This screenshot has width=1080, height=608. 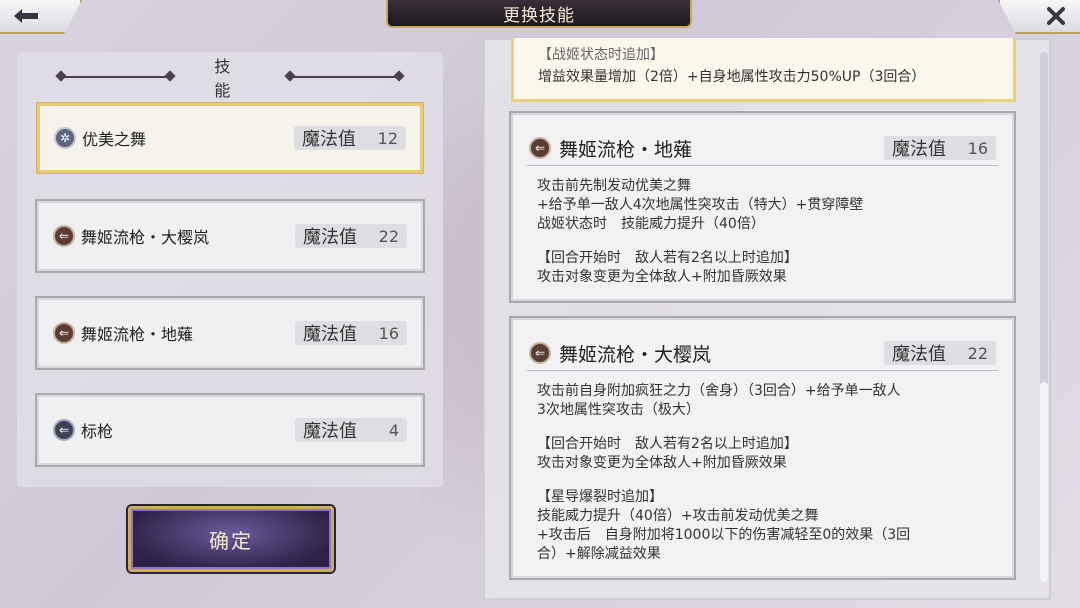 I want to click on top-bar: 更换技能, so click(x=540, y=17).